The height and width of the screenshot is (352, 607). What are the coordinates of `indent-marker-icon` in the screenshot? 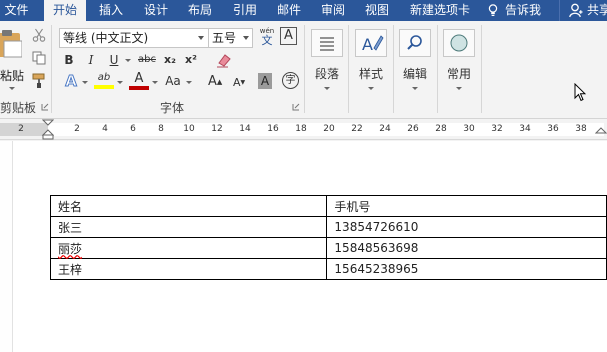 It's located at (48, 129).